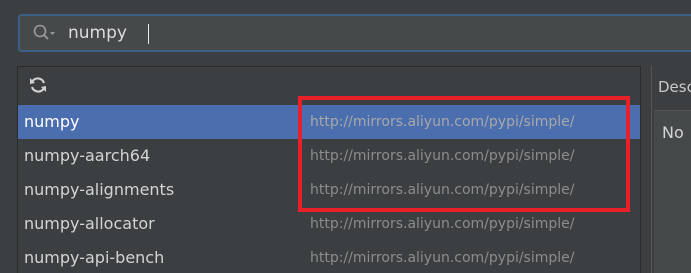 Image resolution: width=691 pixels, height=273 pixels. What do you see at coordinates (345, 6) in the screenshot?
I see `dialog-top-strip` at bounding box center [345, 6].